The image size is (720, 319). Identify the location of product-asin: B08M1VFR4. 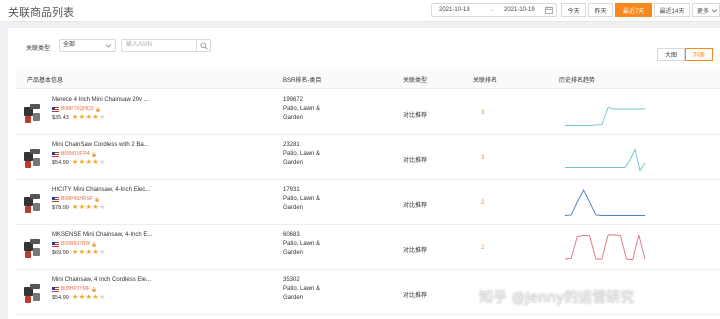
(74, 154).